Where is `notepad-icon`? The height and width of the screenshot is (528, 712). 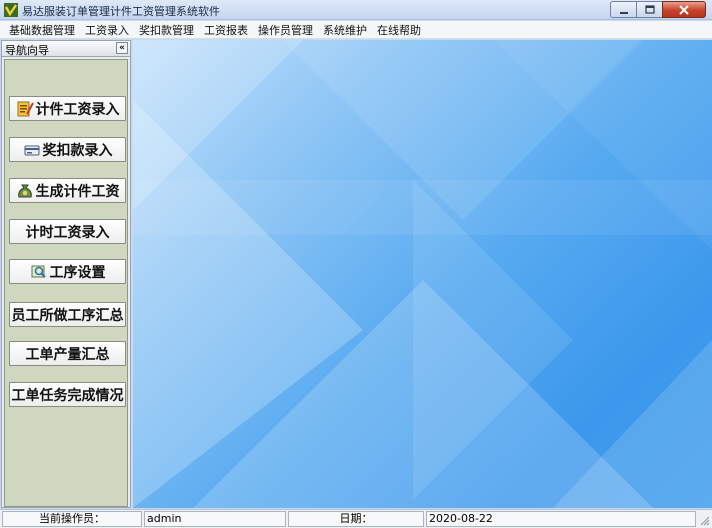 notepad-icon is located at coordinates (25, 108).